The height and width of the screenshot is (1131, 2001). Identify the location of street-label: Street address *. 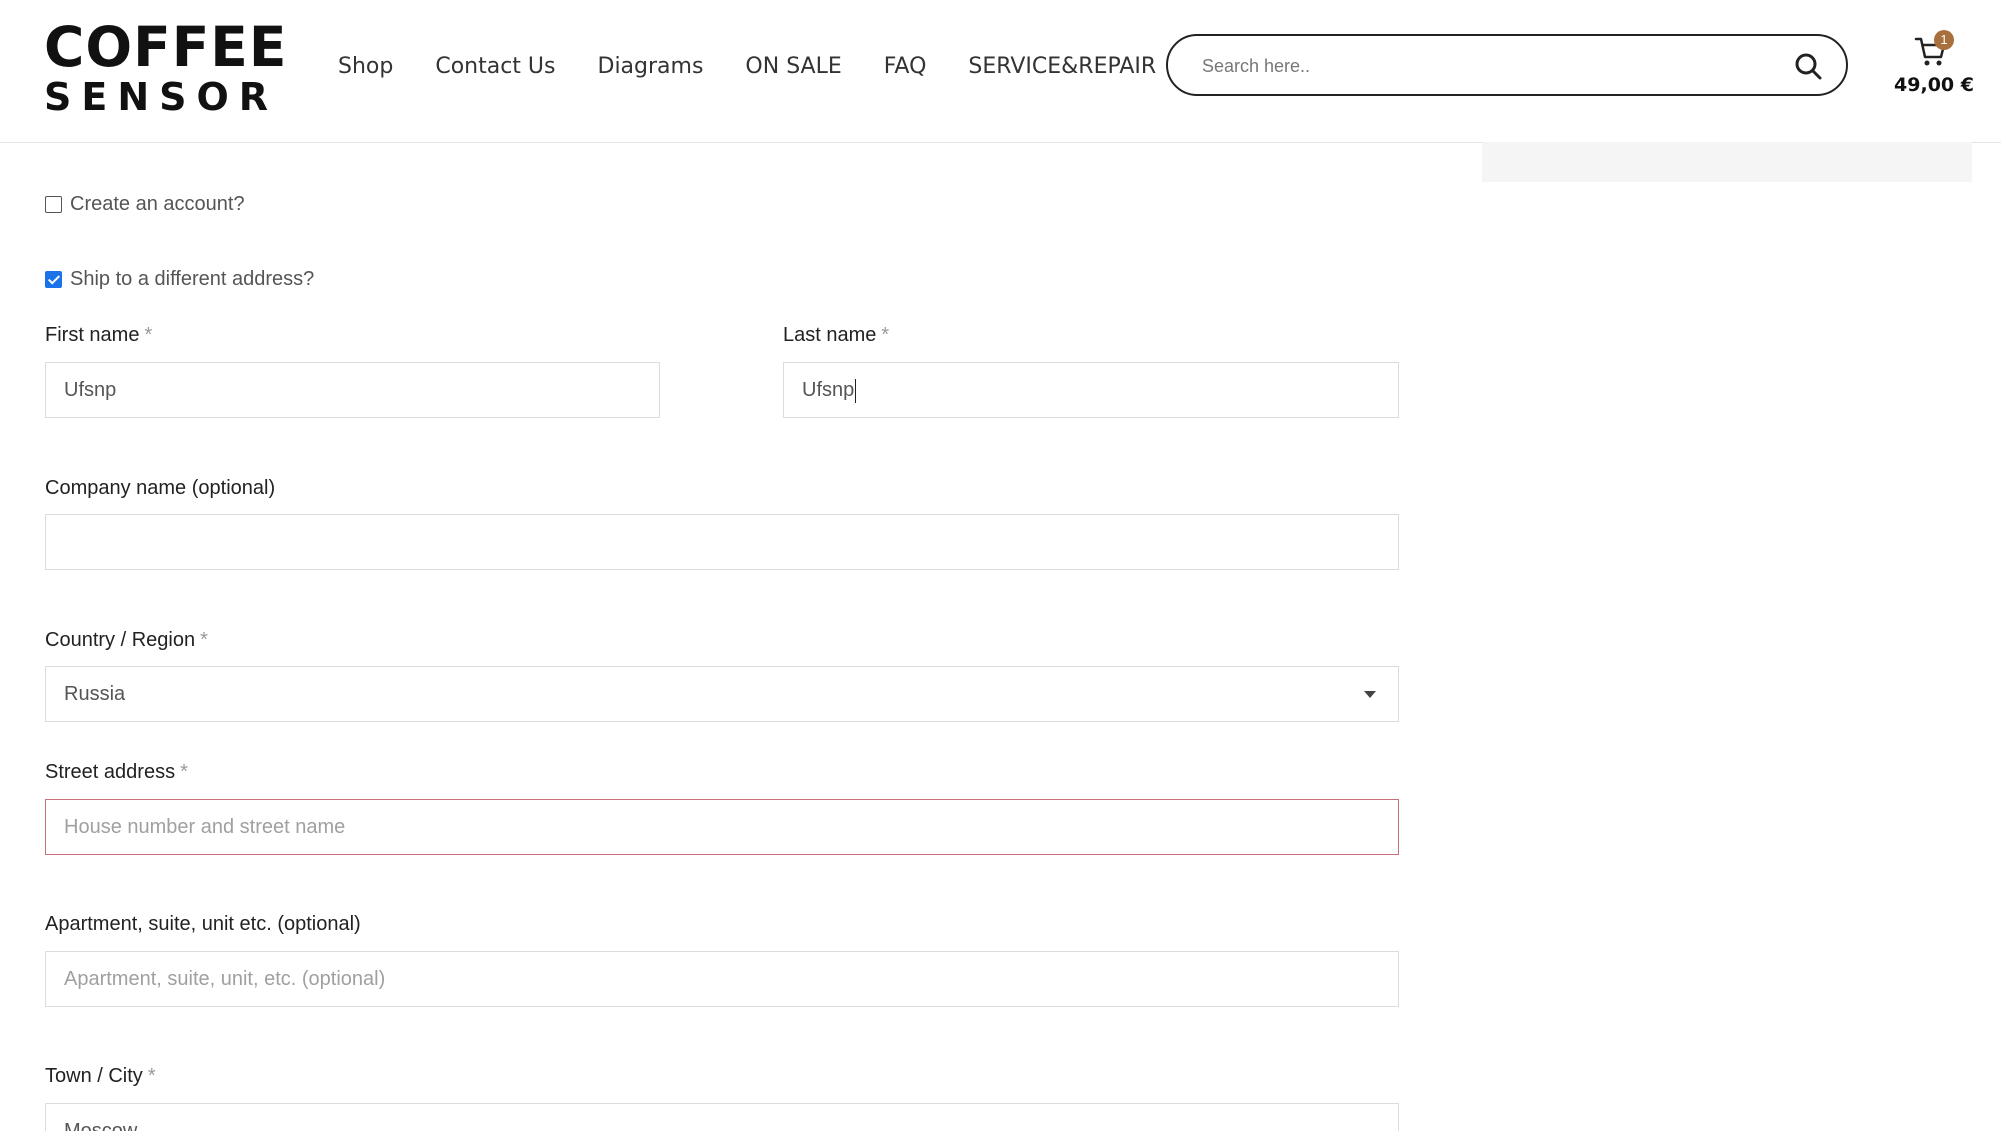
(116, 772).